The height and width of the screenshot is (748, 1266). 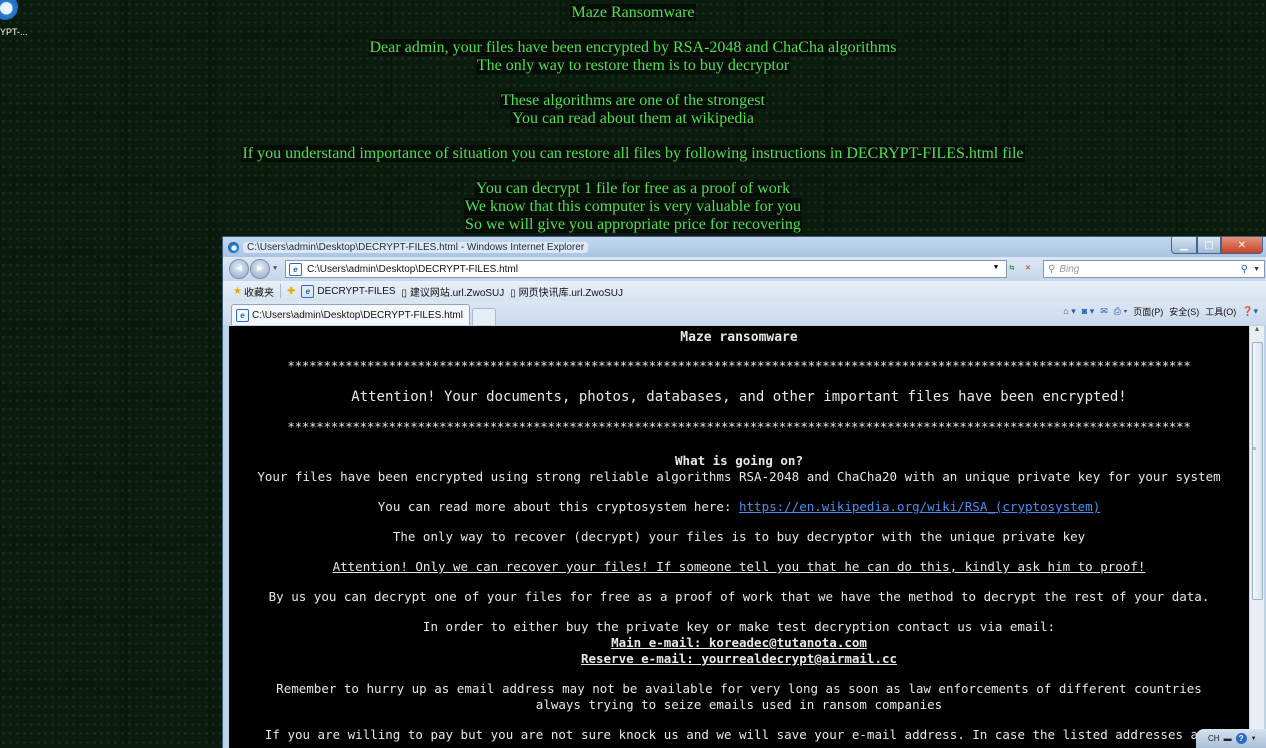 I want to click on divider, so click(x=280, y=291).